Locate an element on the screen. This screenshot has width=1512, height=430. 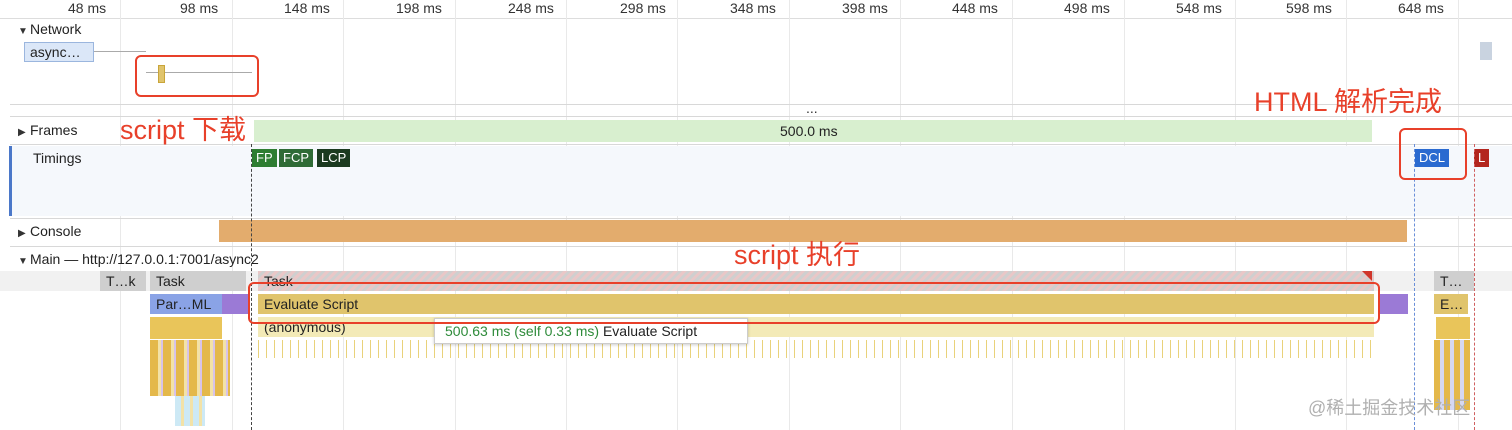
fcp-marker: FCP is located at coordinates (296, 158).